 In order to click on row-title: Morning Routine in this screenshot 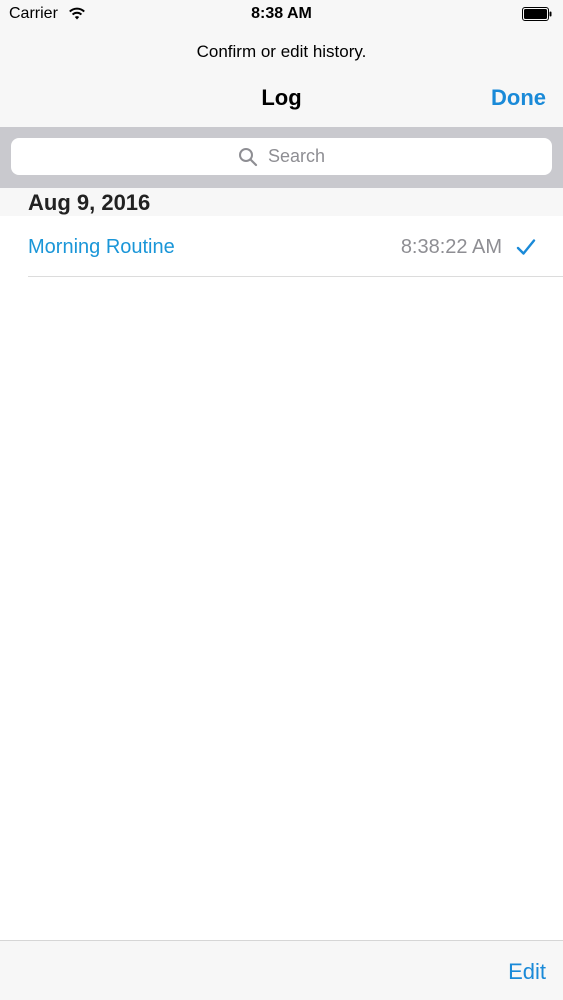, I will do `click(101, 247)`.